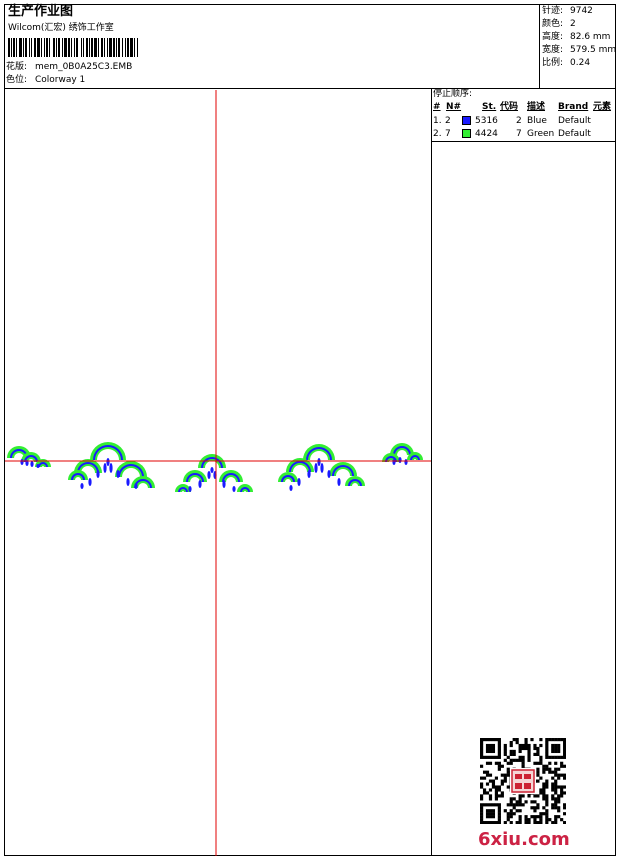 The width and height of the screenshot is (620, 860). Describe the element at coordinates (537, 121) in the screenshot. I see `stop-row-1-desc: Blue` at that location.